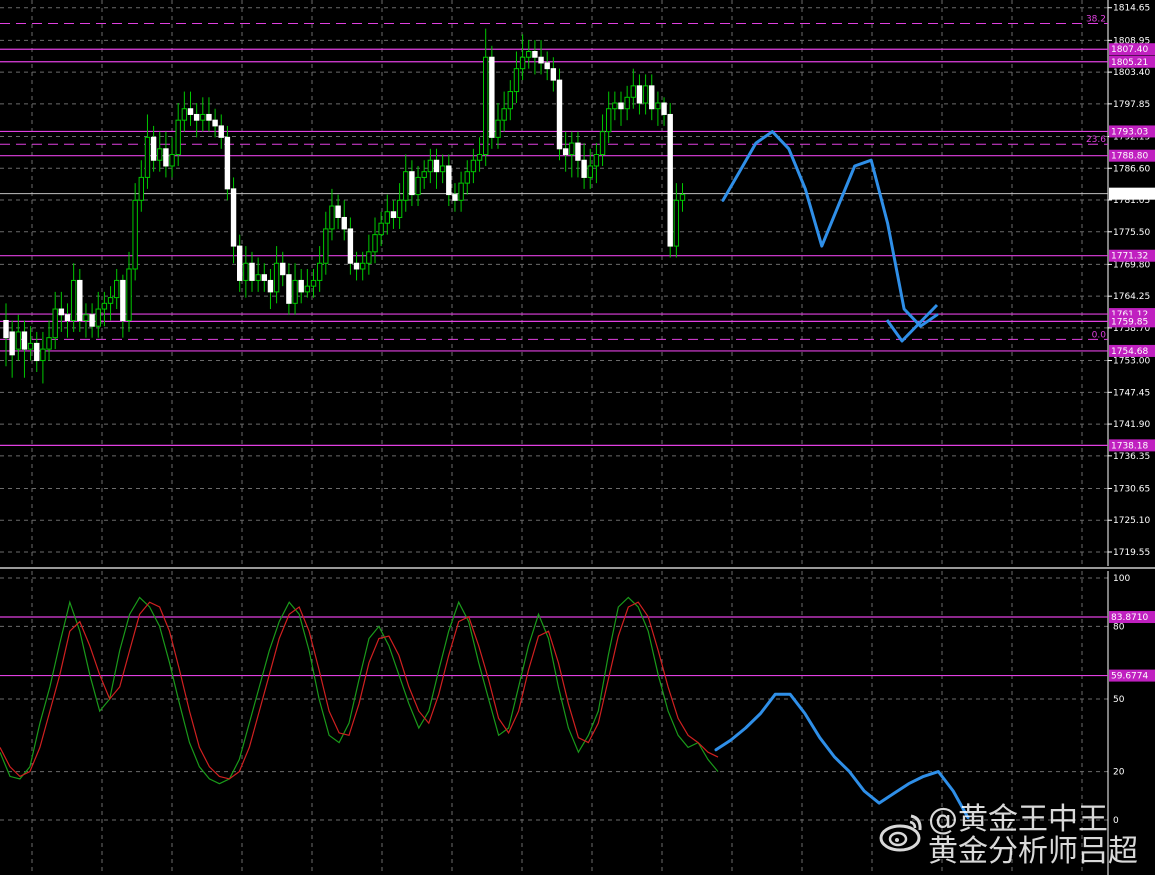  I want to click on osc-y-tick-label: 100, so click(1121, 579).